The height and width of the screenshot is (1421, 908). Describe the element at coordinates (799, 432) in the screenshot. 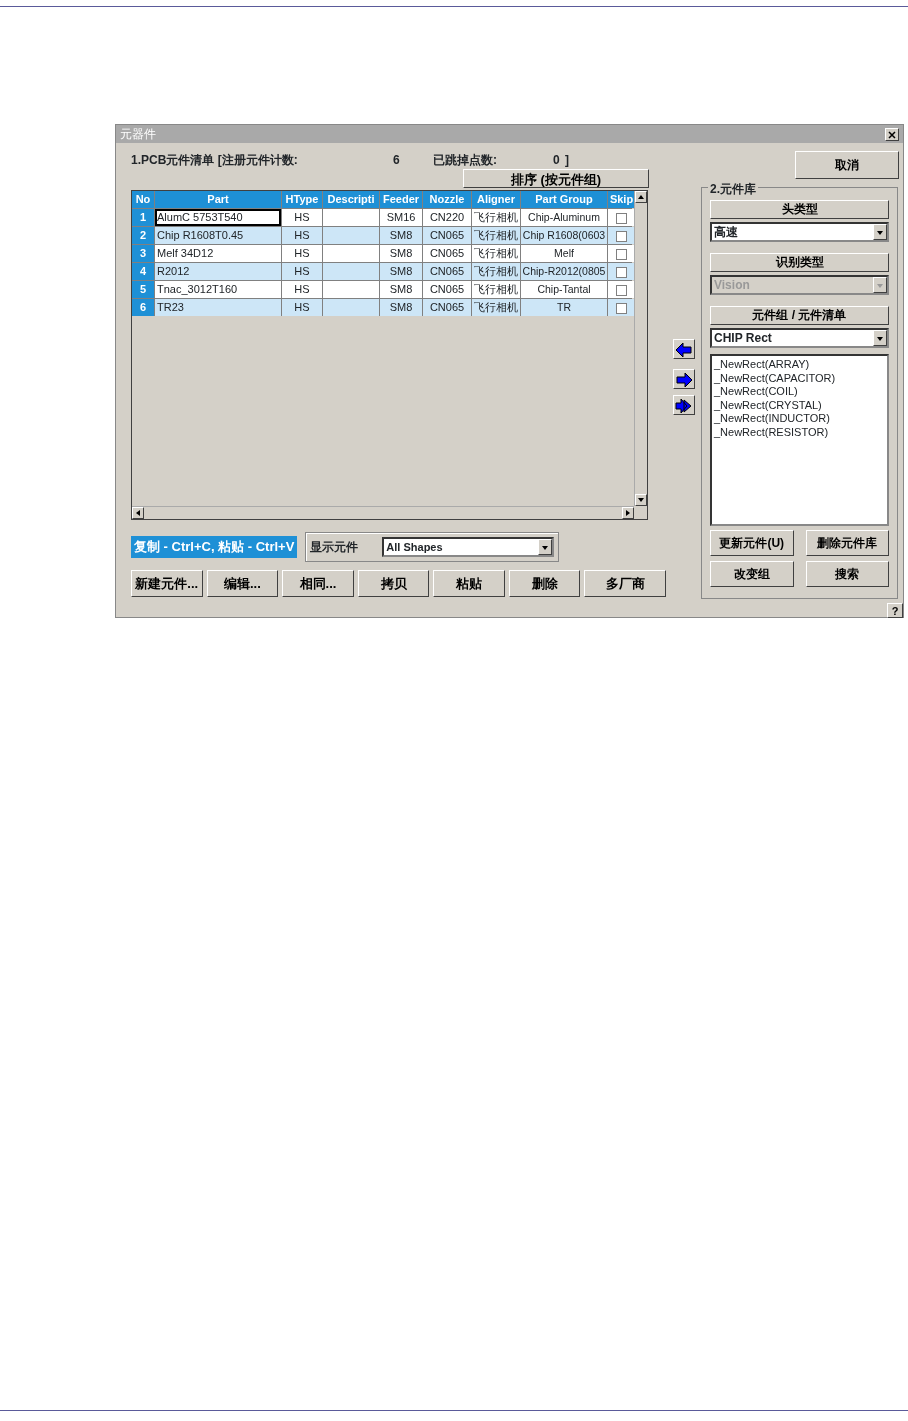

I see `list-item: _NewRect(RESISTOR)` at that location.